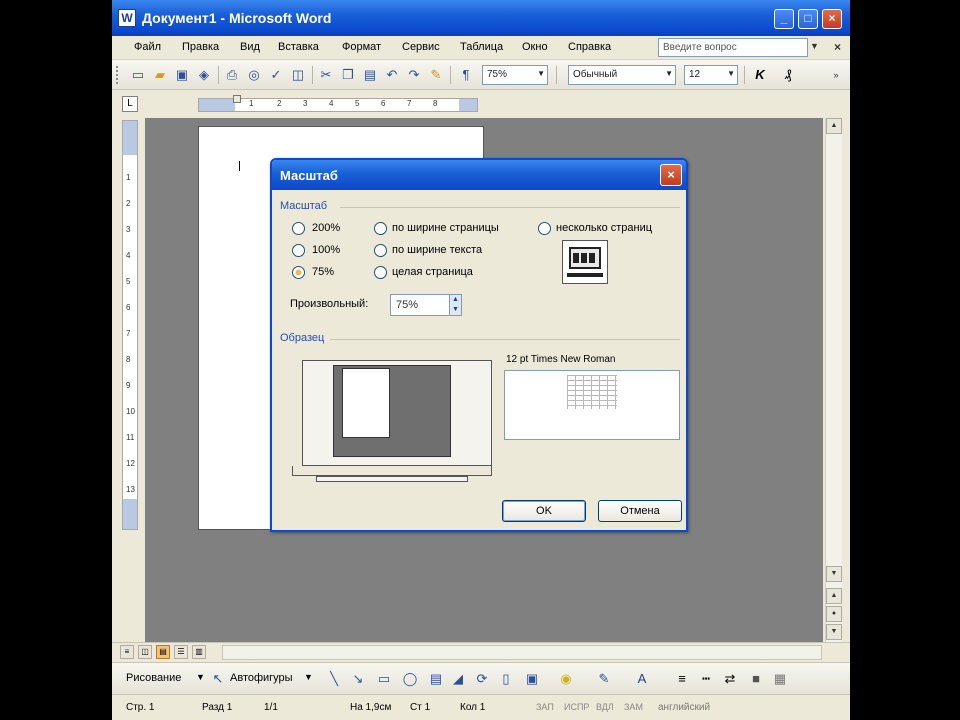  I want to click on clipart-icon: ▯, so click(506, 679).